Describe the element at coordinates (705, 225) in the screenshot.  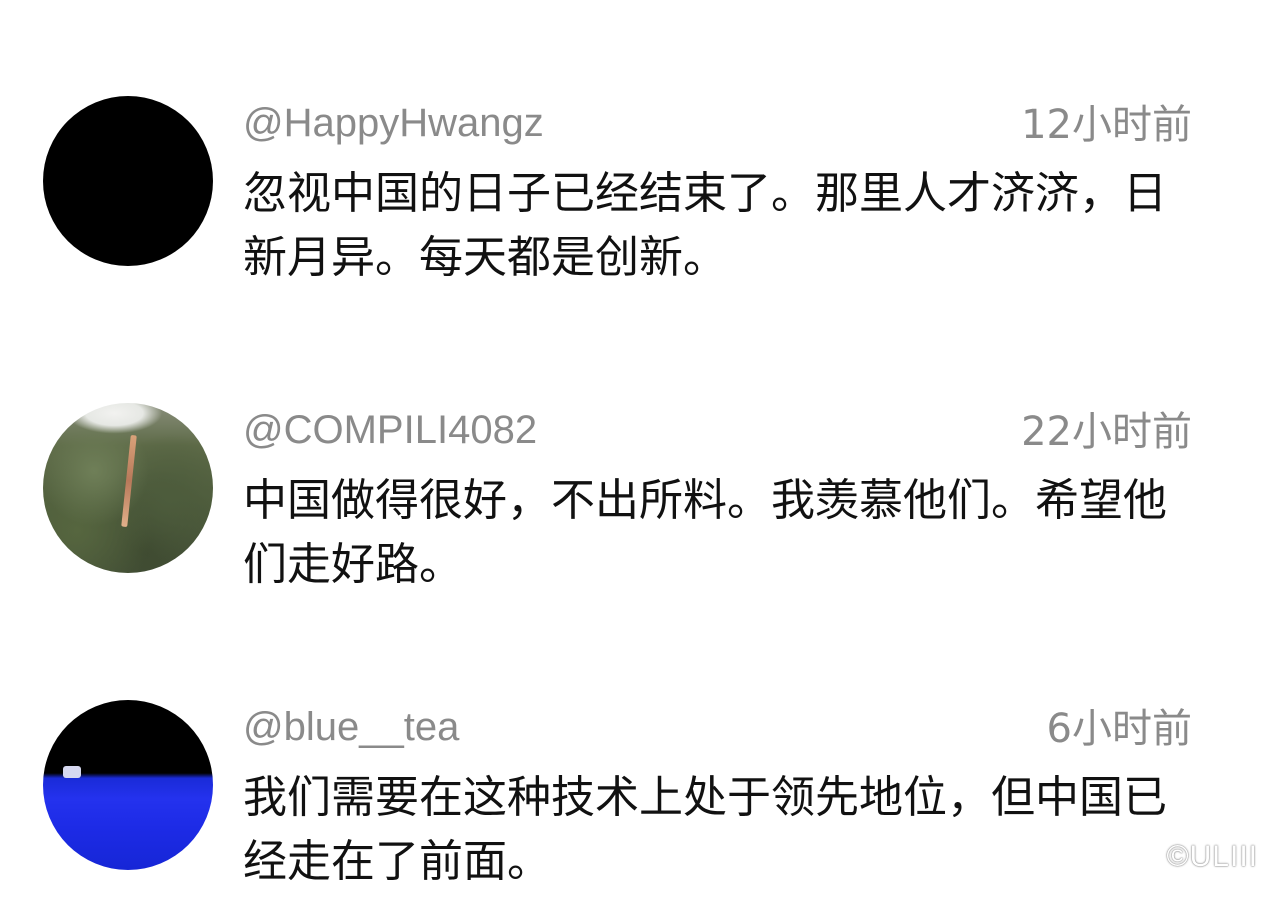
I see `comment-text: 忽视中国的日子已经结束了。那里人才济济，日新月异。每天都是创新。` at that location.